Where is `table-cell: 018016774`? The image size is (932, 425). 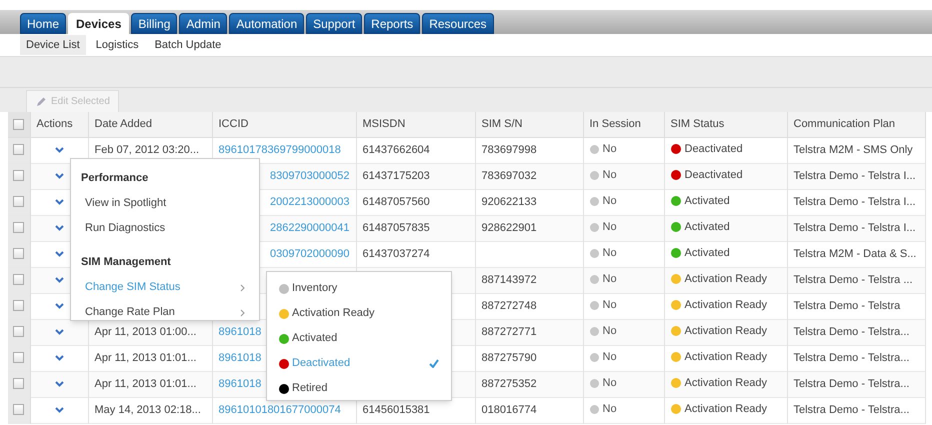
table-cell: 018016774 is located at coordinates (509, 410).